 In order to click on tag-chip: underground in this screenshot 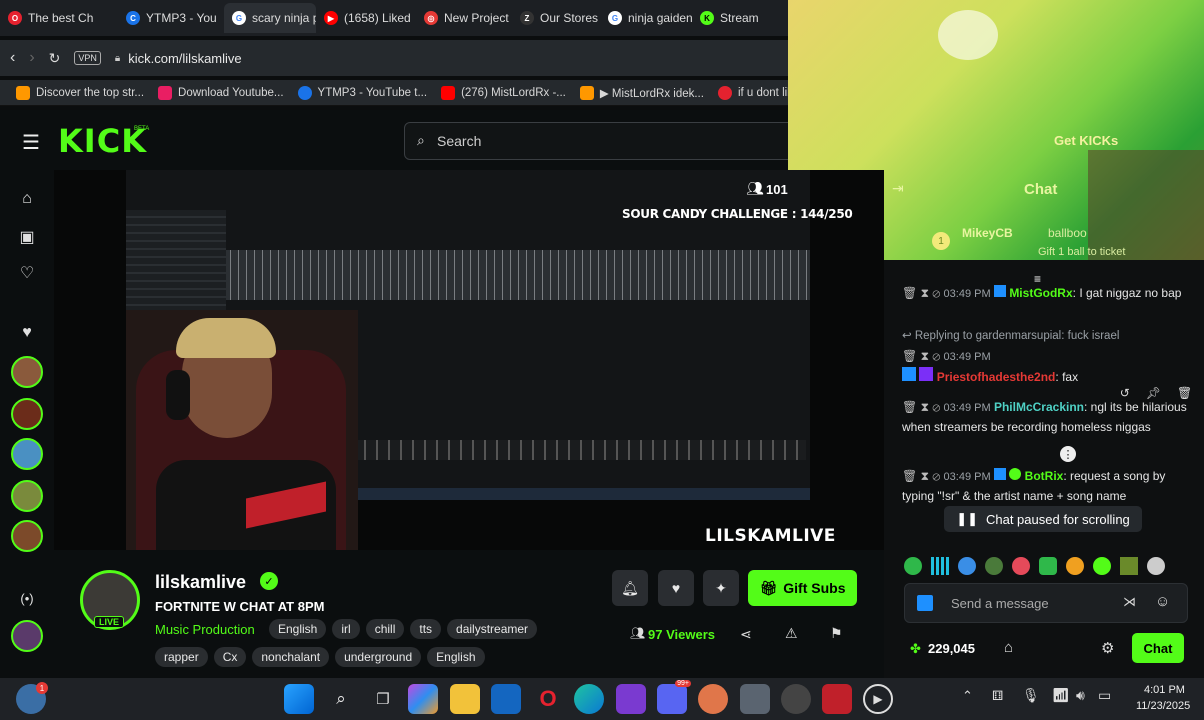, I will do `click(378, 657)`.